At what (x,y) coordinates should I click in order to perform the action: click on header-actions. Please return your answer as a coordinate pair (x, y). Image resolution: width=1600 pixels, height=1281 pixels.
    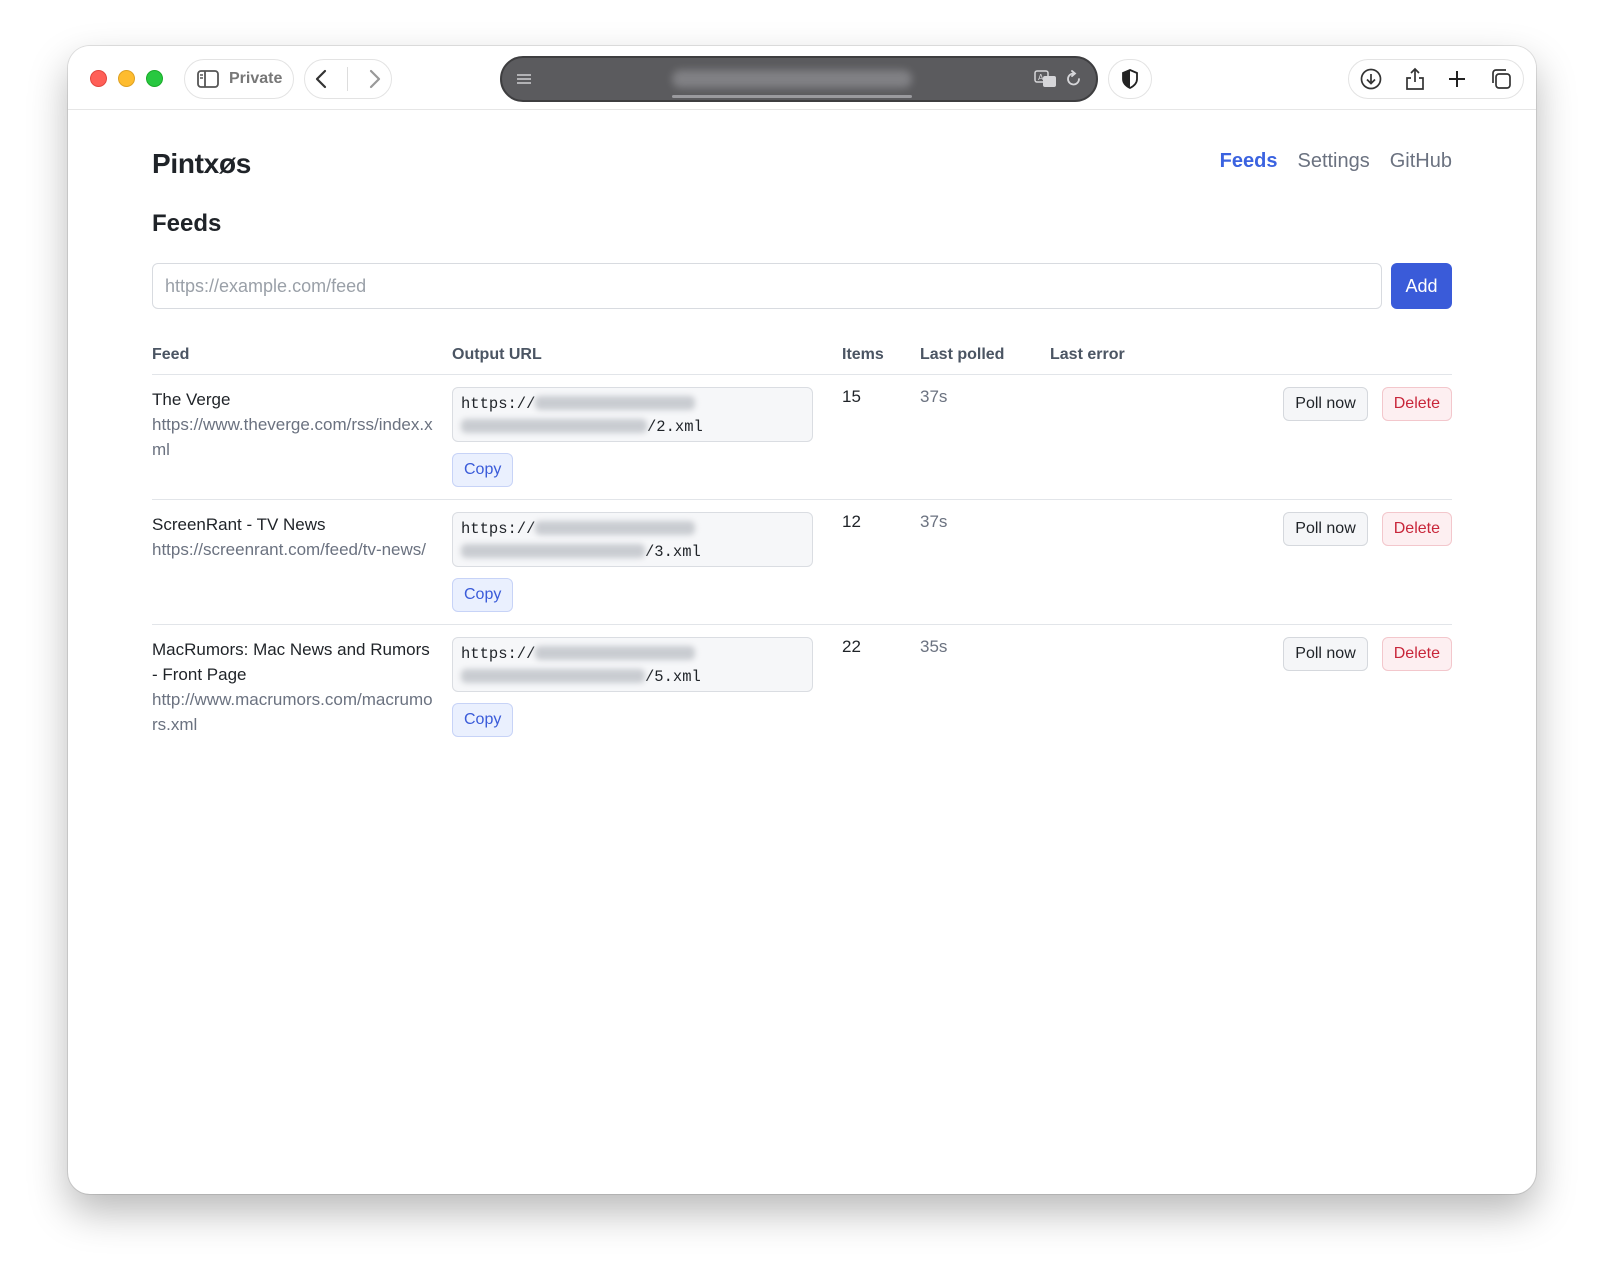
    Looking at the image, I should click on (1366, 357).